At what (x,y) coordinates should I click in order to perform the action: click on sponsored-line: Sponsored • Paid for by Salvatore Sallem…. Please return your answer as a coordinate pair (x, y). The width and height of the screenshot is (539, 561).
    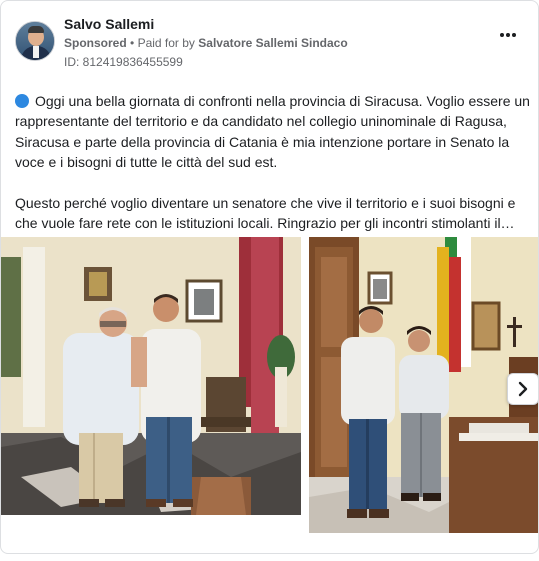
    Looking at the image, I should click on (206, 43).